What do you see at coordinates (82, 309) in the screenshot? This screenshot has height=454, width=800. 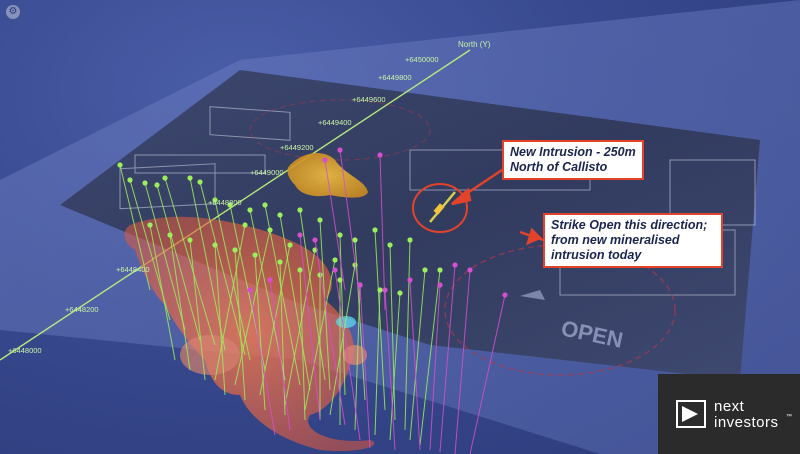 I see `axis-tick: +6448200` at bounding box center [82, 309].